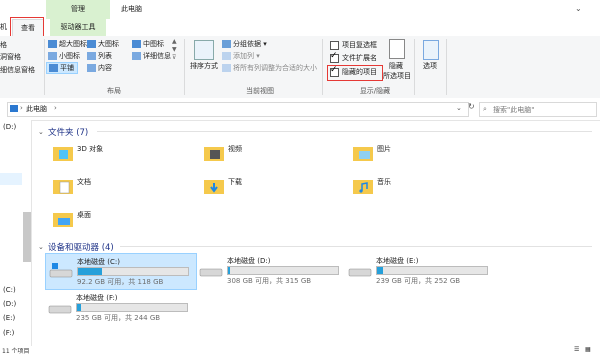 The width and height of the screenshot is (600, 355). I want to click on address-dropdown-icon: ⌄, so click(459, 108).